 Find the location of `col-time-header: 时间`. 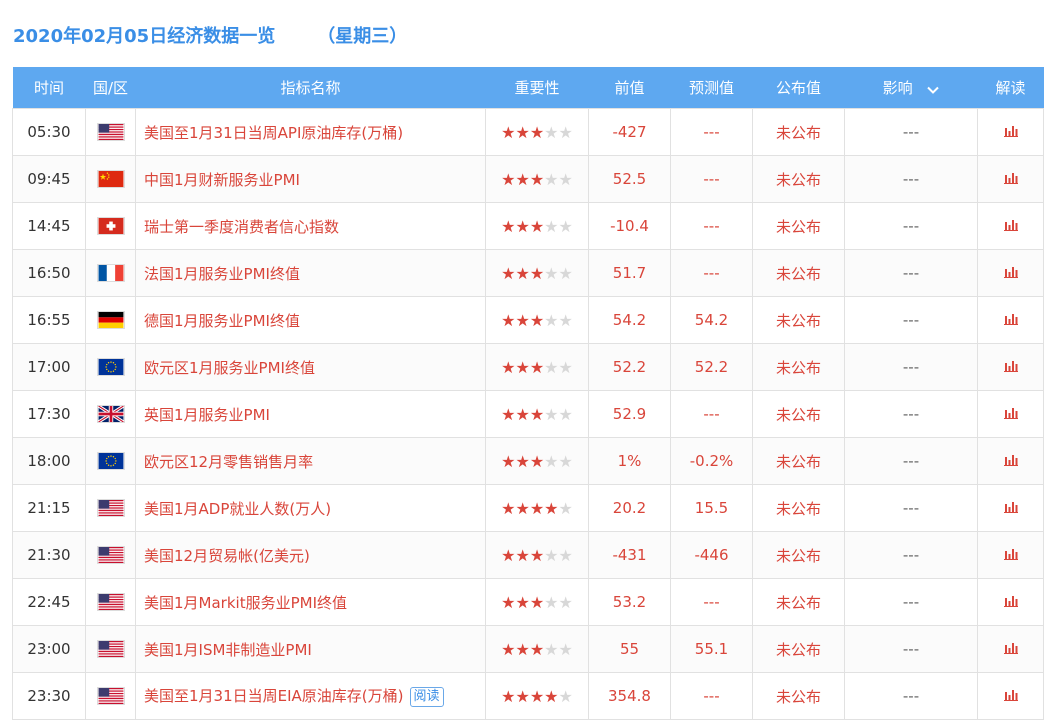

col-time-header: 时间 is located at coordinates (49, 88).